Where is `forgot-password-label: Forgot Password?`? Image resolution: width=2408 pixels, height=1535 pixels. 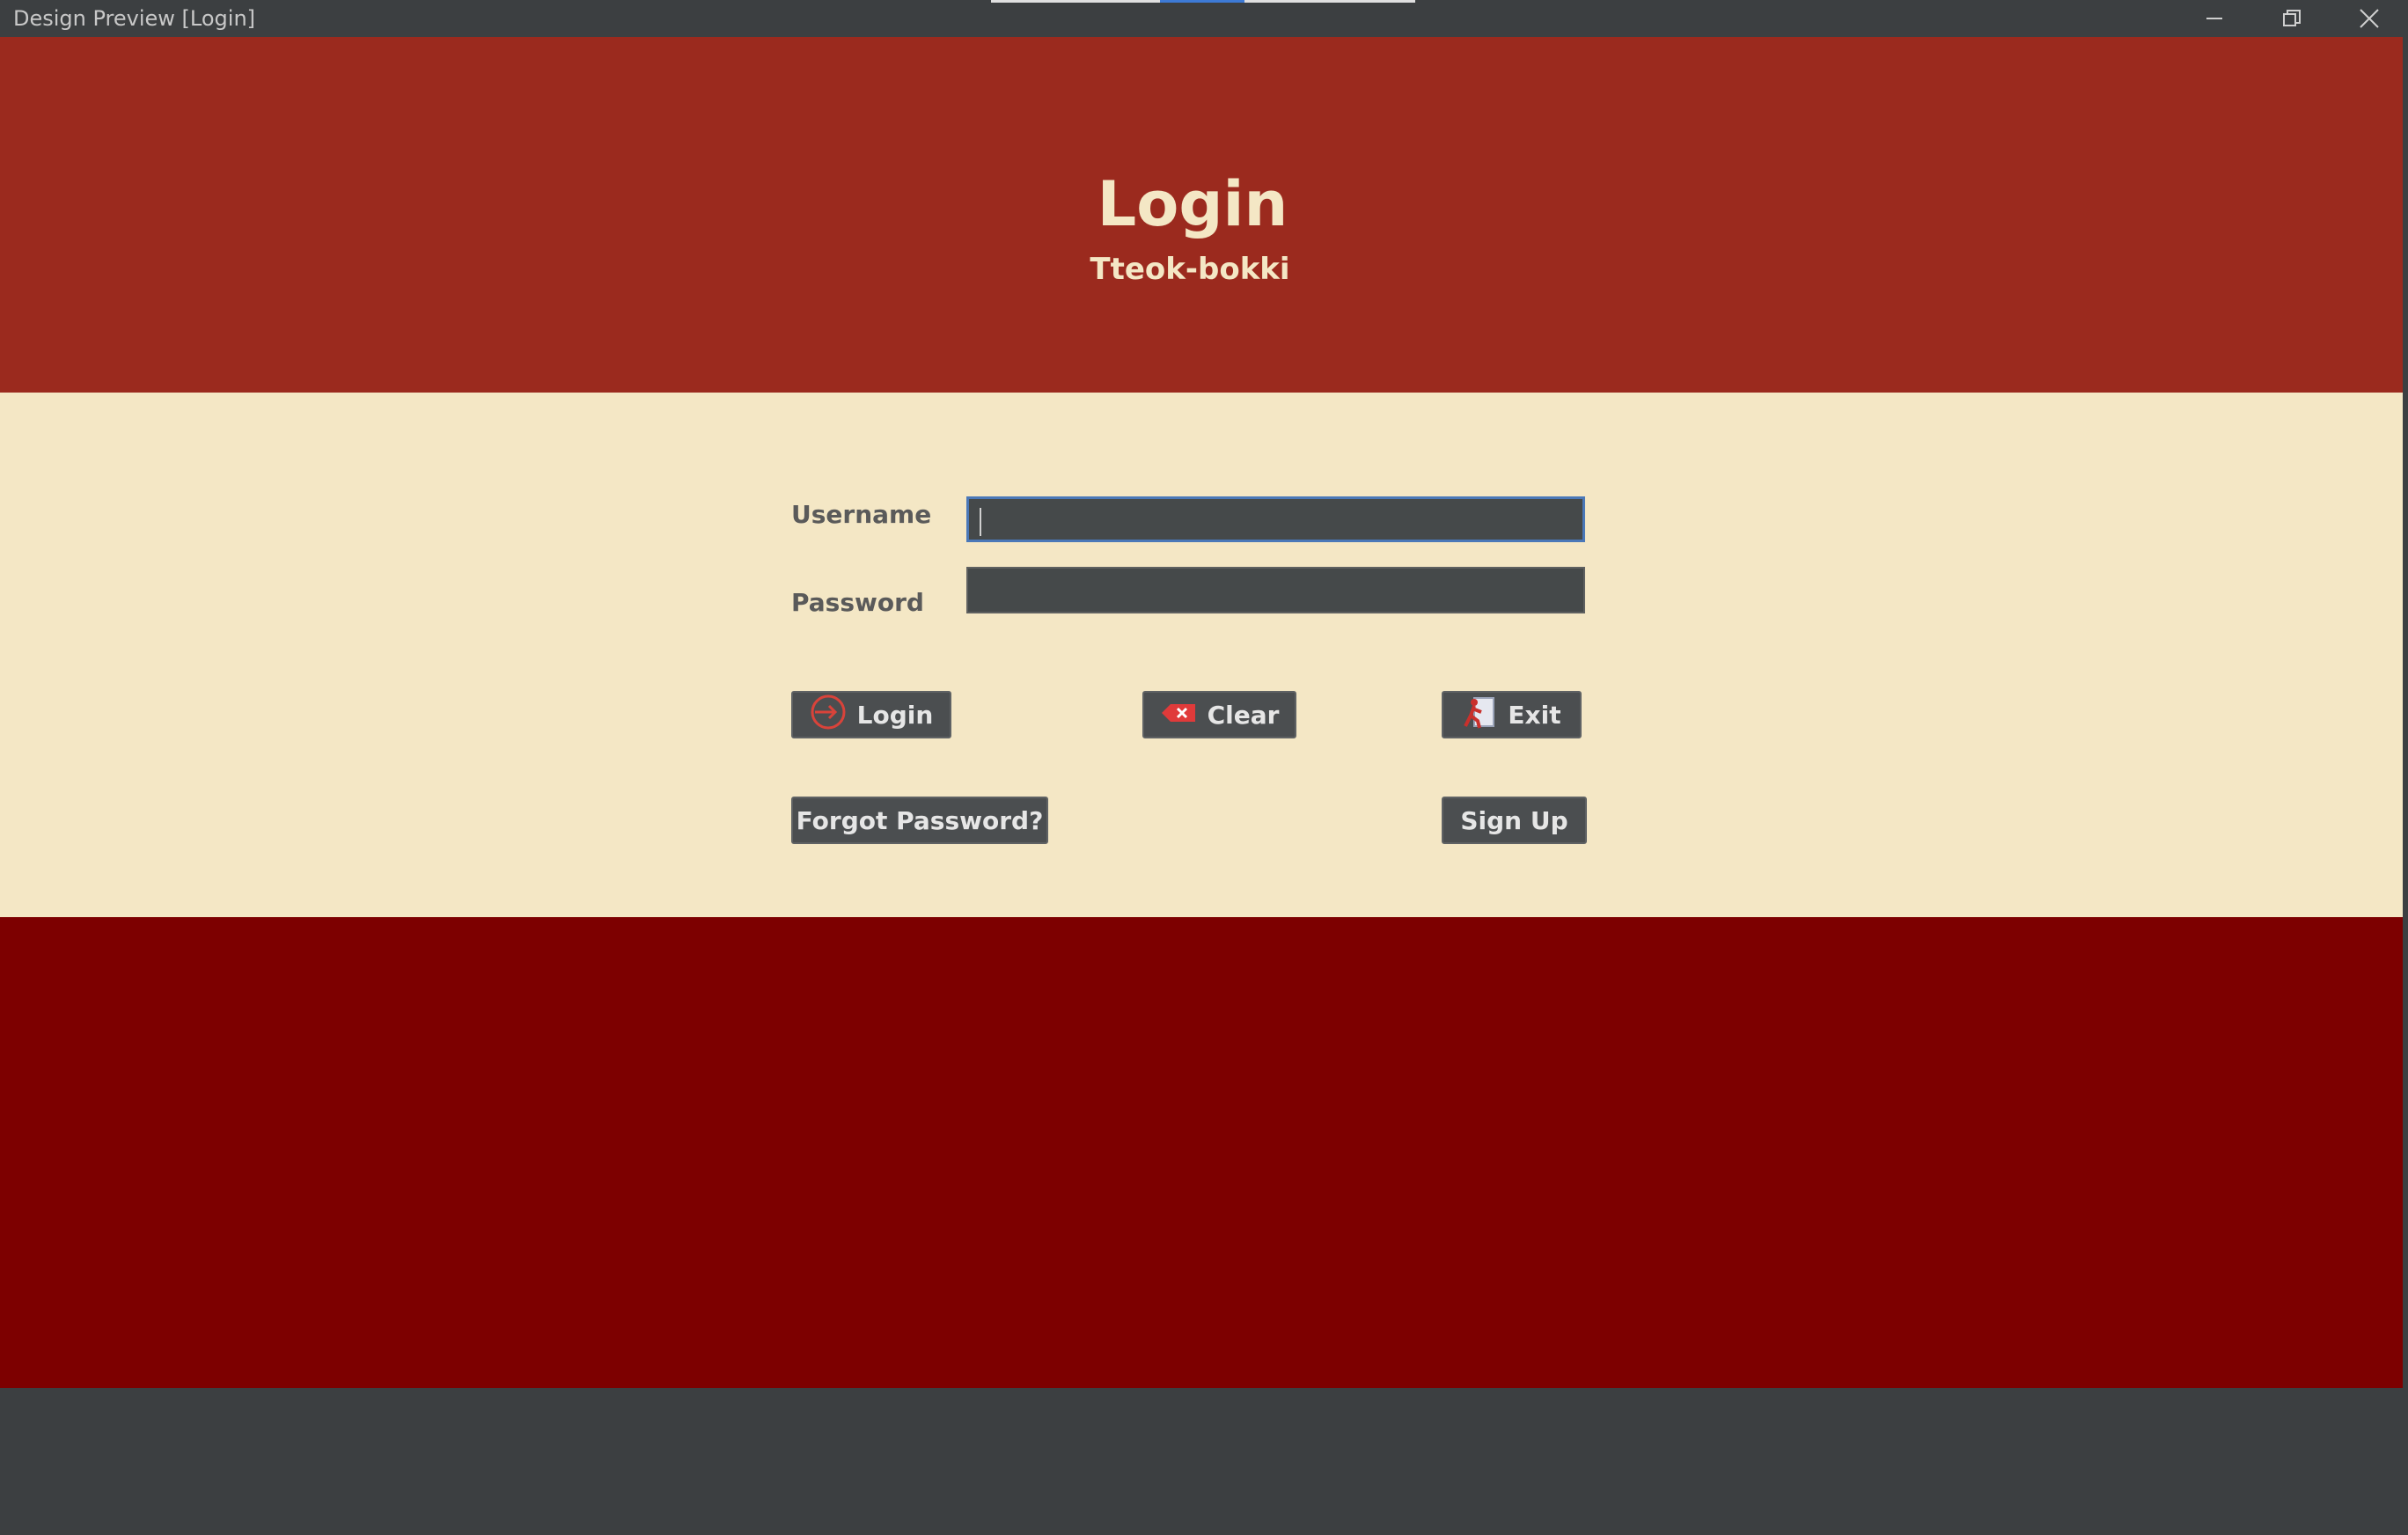
forgot-password-label: Forgot Password? is located at coordinates (920, 820).